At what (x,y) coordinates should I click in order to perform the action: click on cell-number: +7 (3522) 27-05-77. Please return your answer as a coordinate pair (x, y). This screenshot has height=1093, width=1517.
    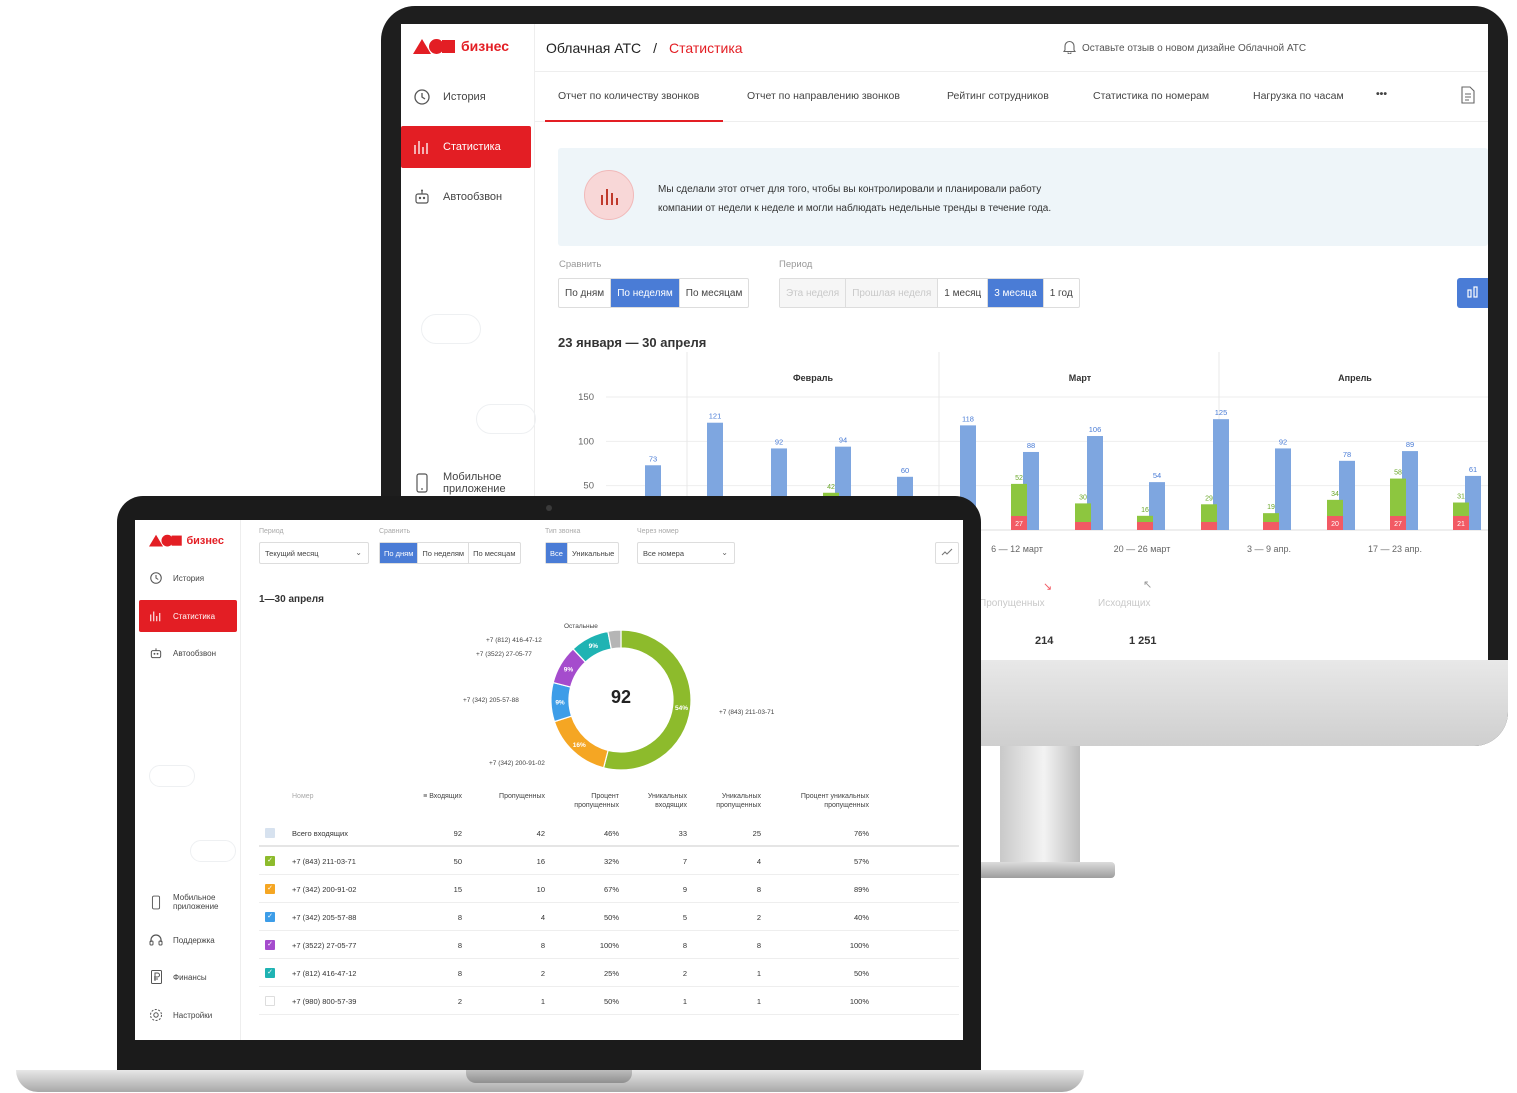
    Looking at the image, I should click on (324, 945).